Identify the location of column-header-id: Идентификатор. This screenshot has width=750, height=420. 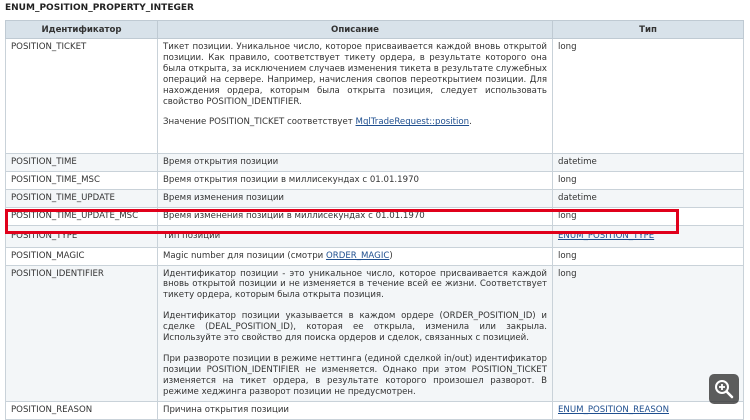
(81, 29).